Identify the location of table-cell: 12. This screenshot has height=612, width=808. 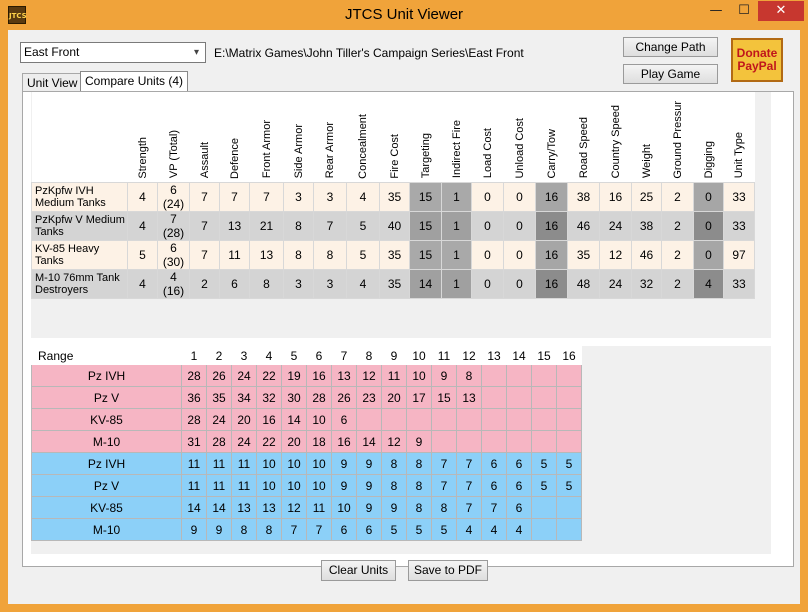
(615, 254).